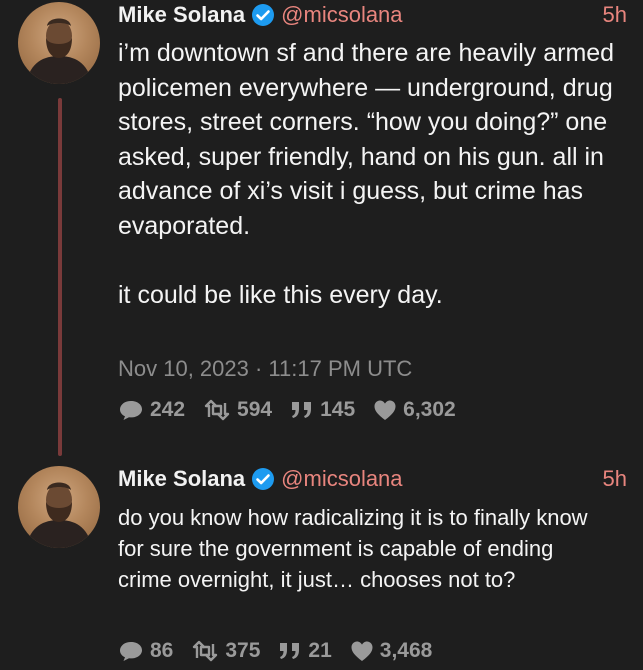 The image size is (643, 670). I want to click on thread-line, so click(60, 277).